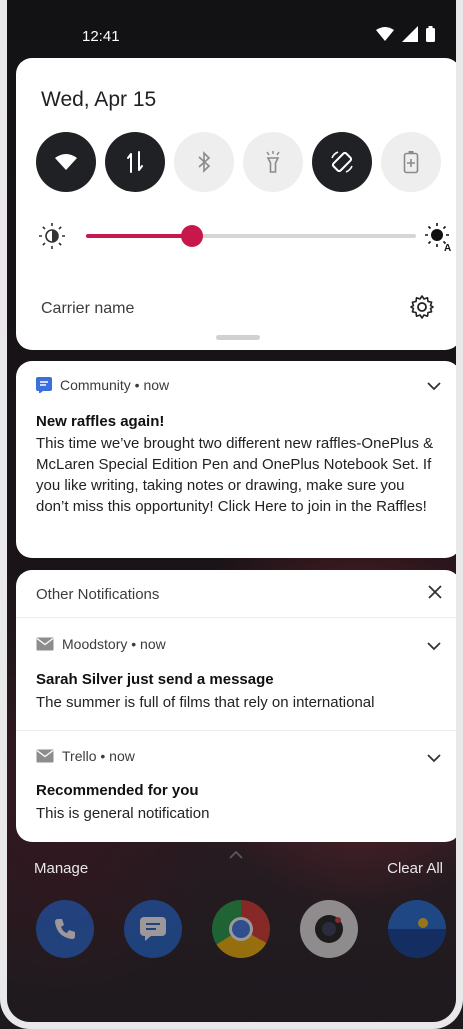  I want to click on camera-icon, so click(329, 929).